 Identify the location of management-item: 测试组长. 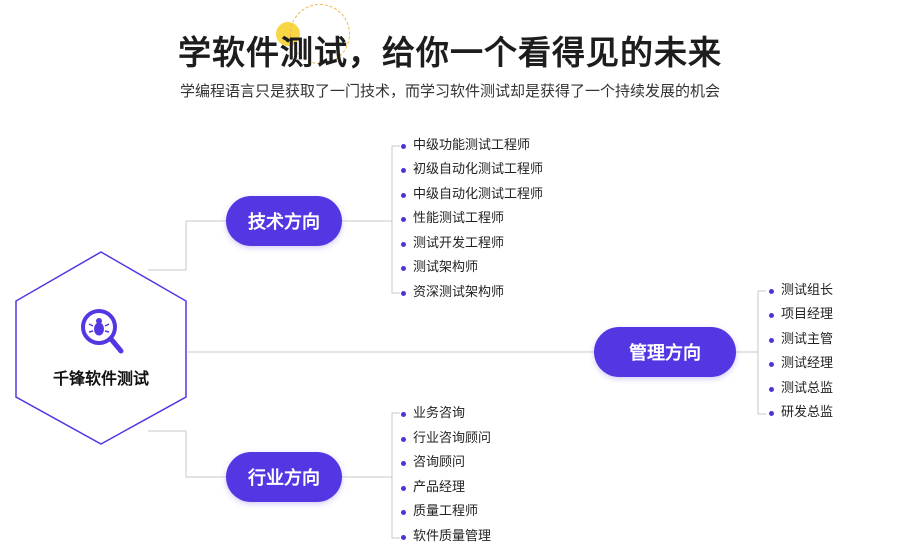
(801, 291).